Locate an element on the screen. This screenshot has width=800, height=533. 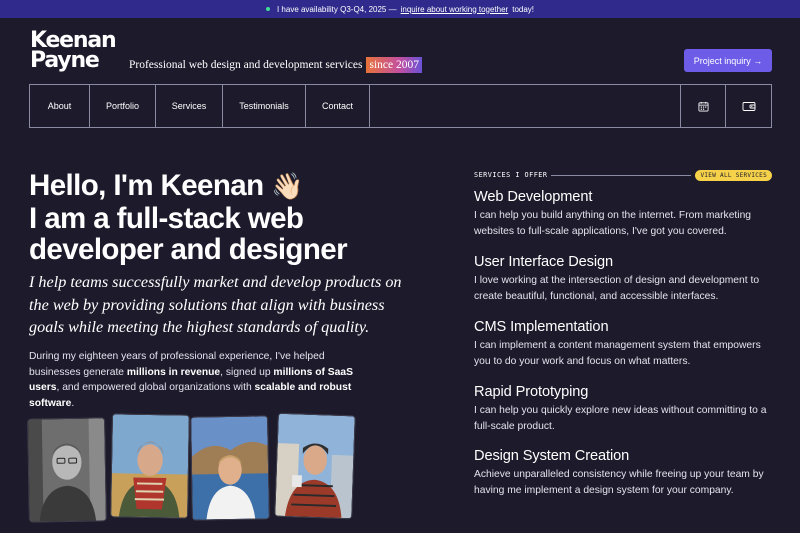
since-badge: since 2007 is located at coordinates (394, 65).